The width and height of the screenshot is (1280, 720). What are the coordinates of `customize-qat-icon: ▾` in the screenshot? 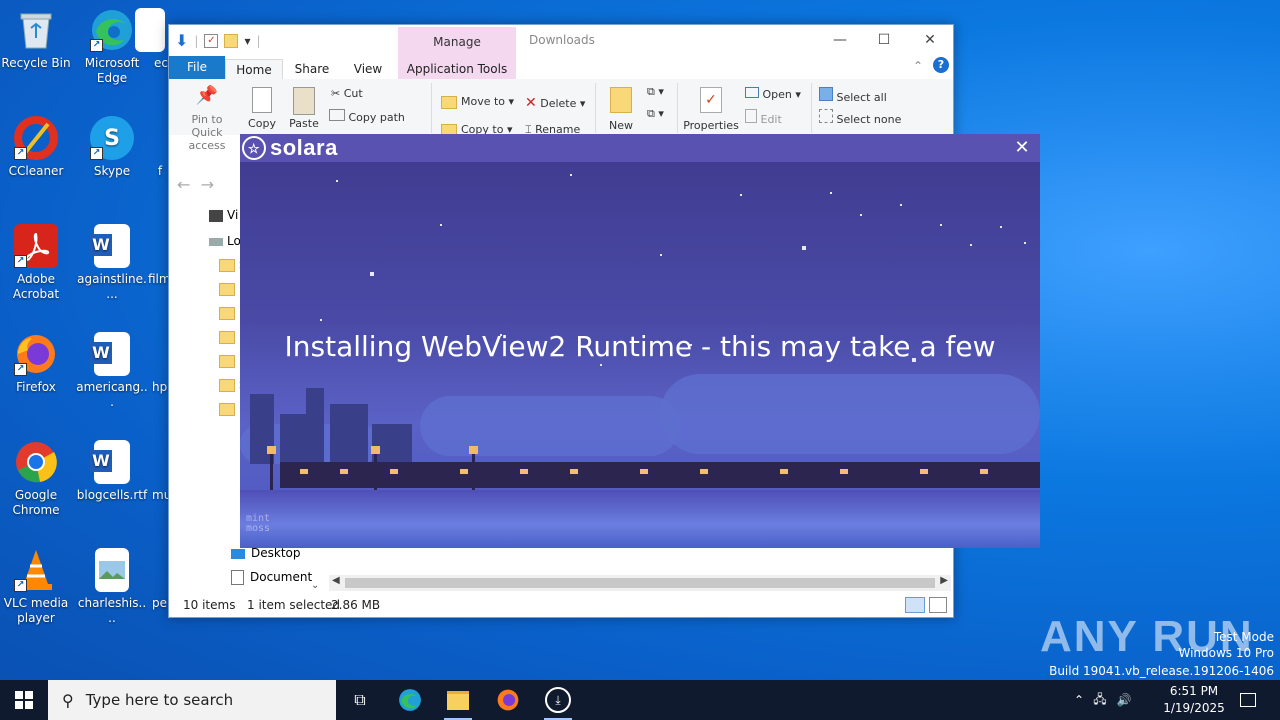 It's located at (247, 41).